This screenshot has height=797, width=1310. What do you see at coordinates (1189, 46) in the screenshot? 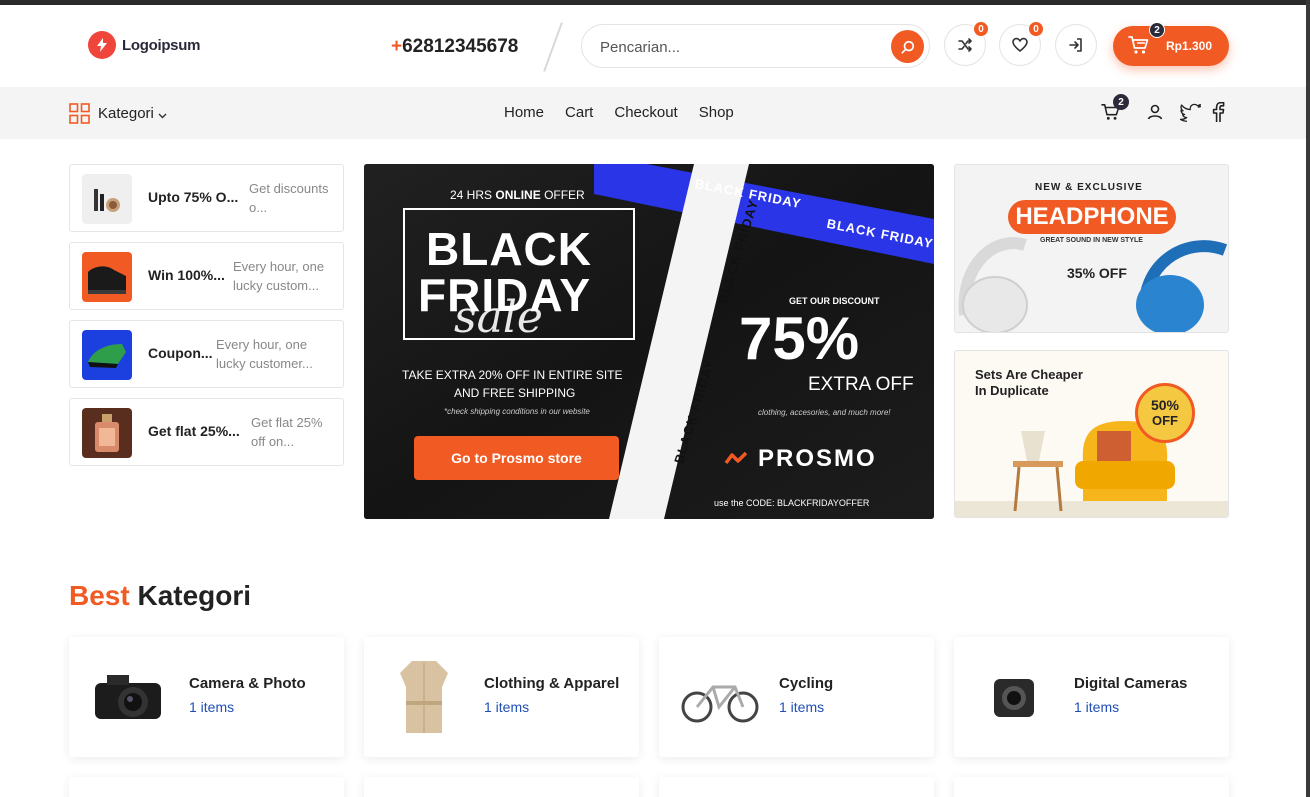
I see `cart-total: Rp1.300` at bounding box center [1189, 46].